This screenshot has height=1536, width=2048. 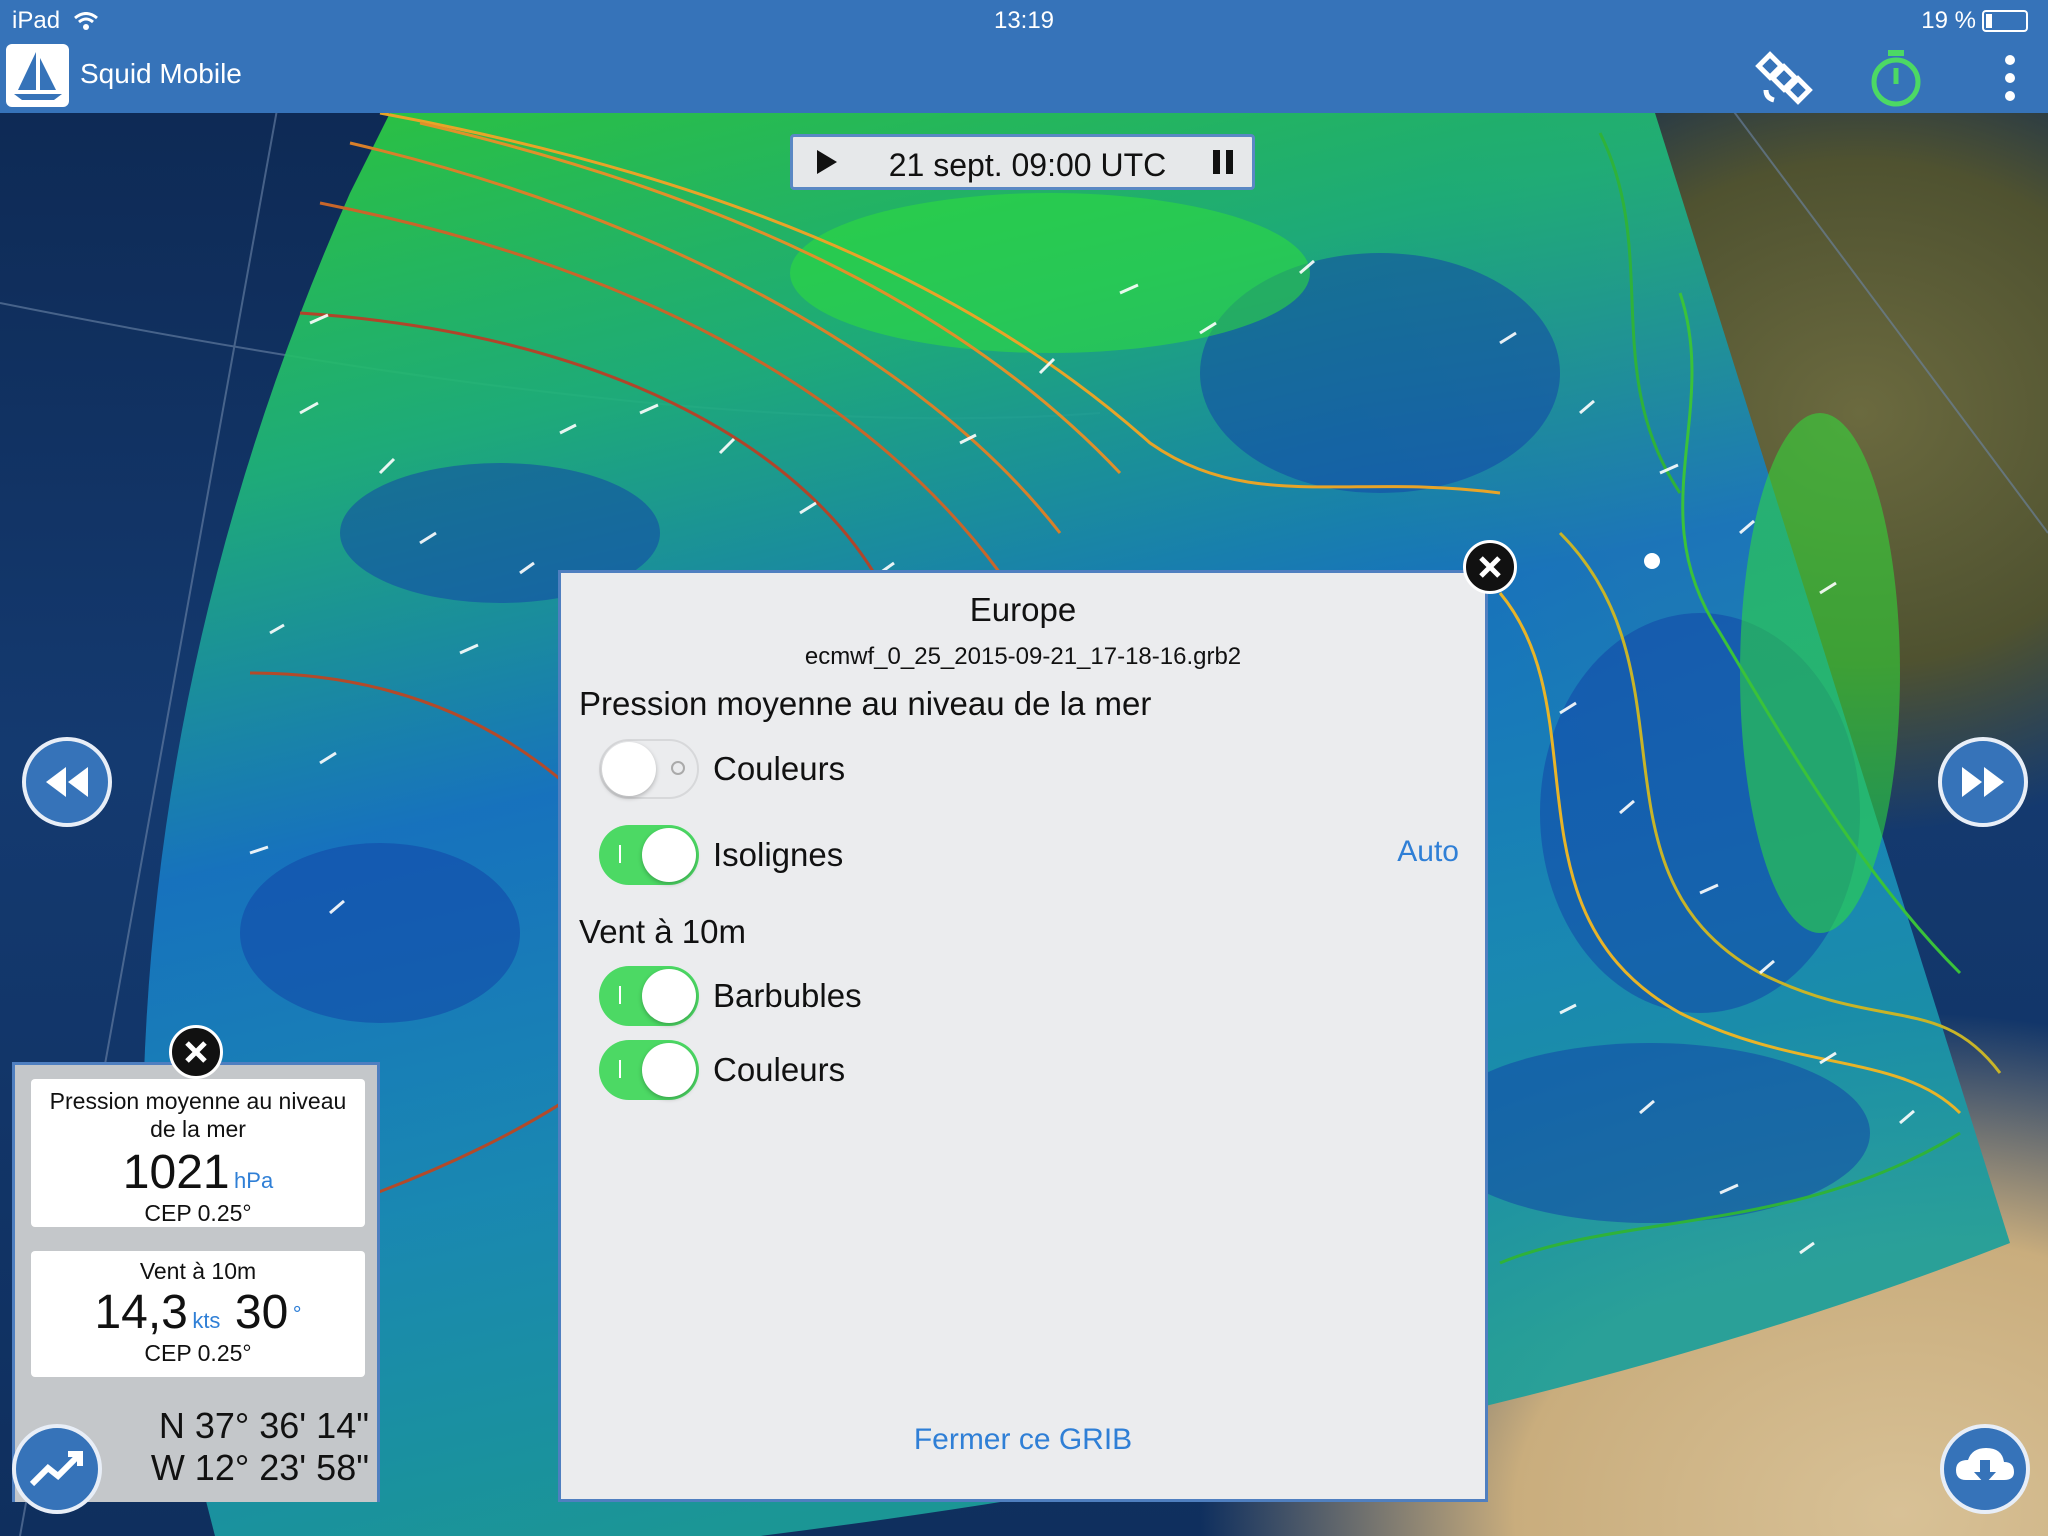 I want to click on satellite-button, so click(x=1784, y=78).